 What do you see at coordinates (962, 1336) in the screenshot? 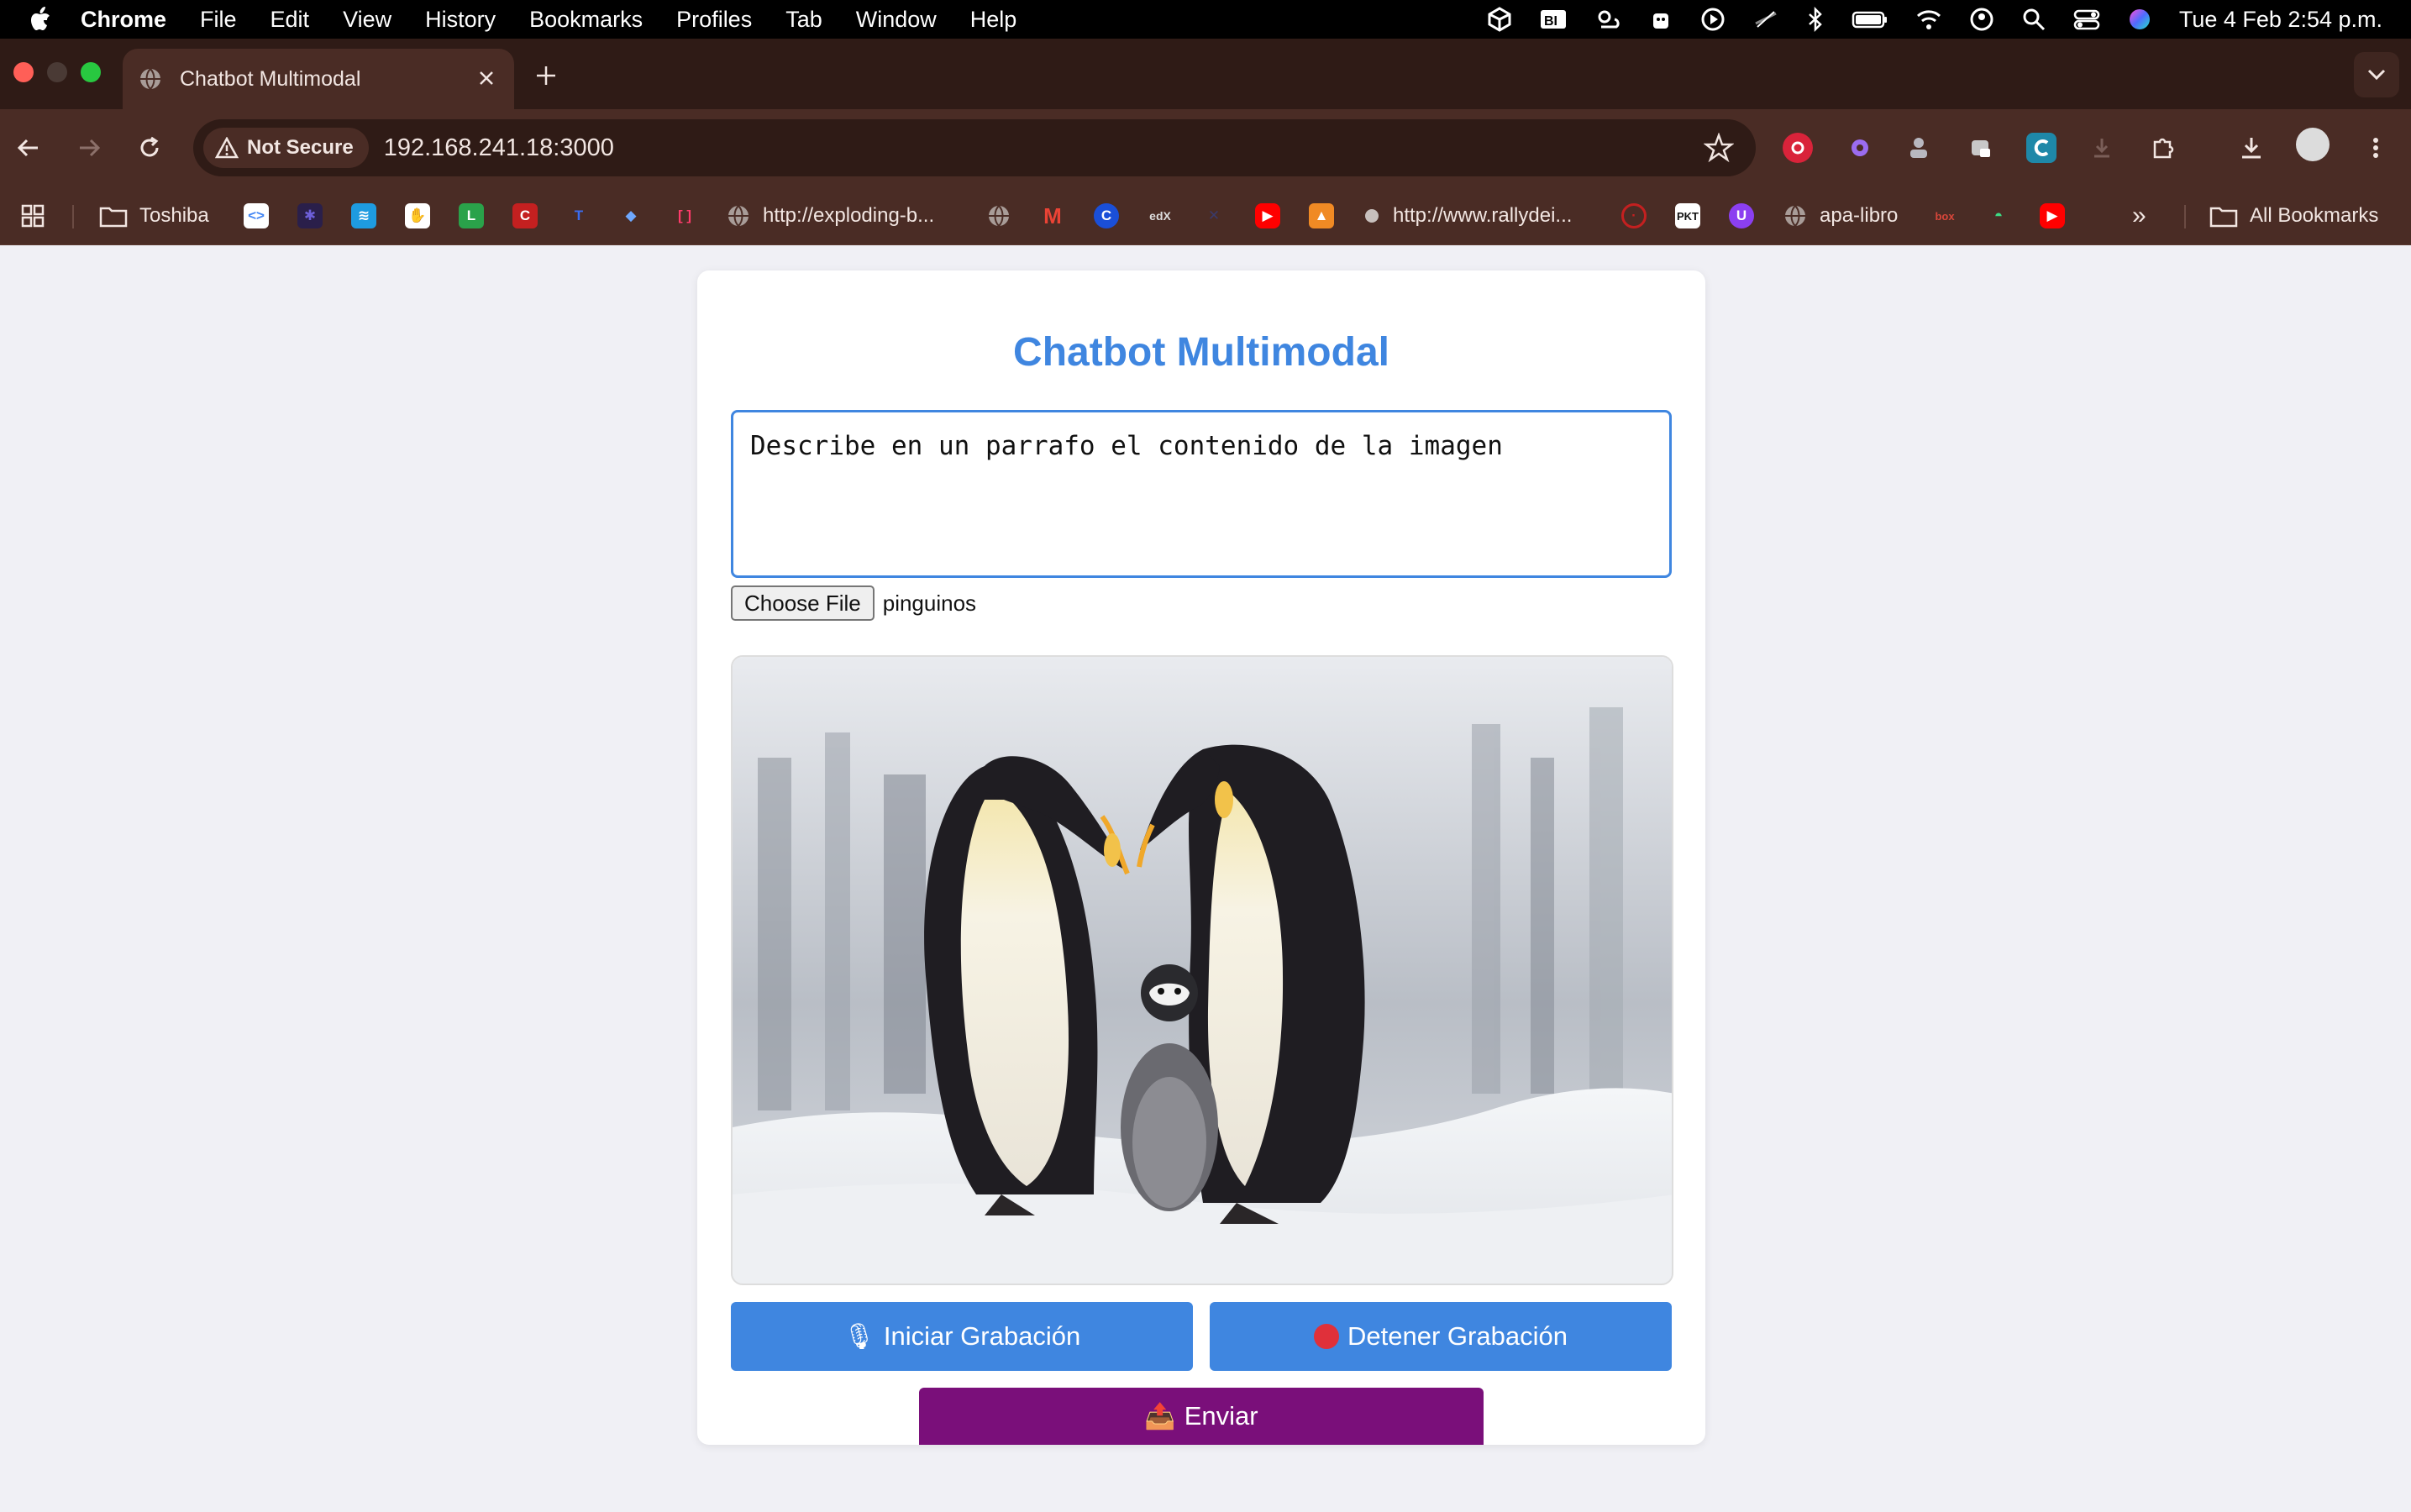
I see `start-recording-button: 🎙 Iniciar Grabación` at bounding box center [962, 1336].